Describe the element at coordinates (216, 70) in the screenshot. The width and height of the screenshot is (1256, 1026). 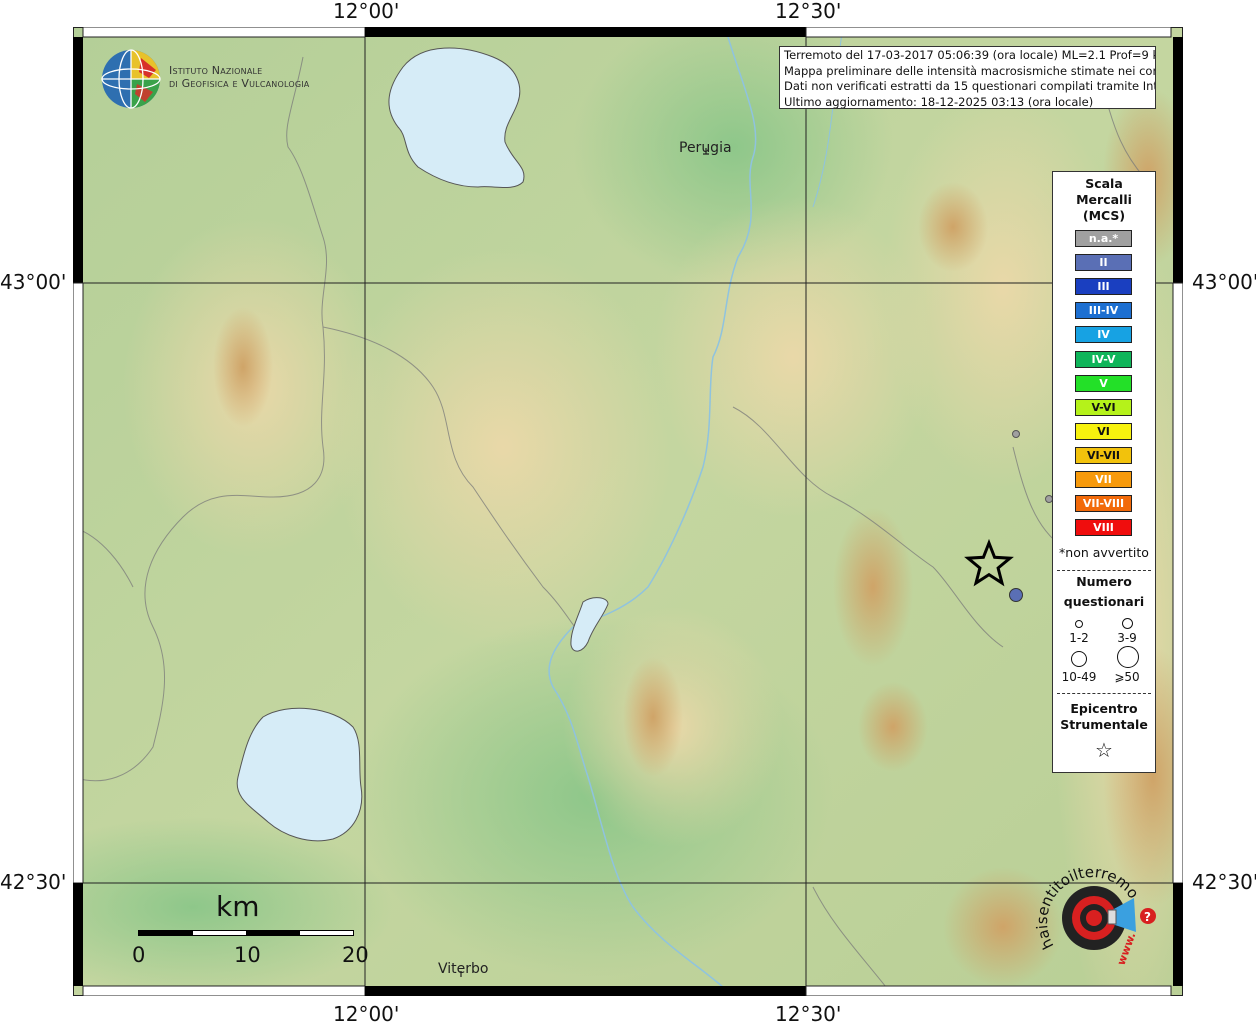
I see `ingv-name-line1: Istituto Nazionale` at that location.